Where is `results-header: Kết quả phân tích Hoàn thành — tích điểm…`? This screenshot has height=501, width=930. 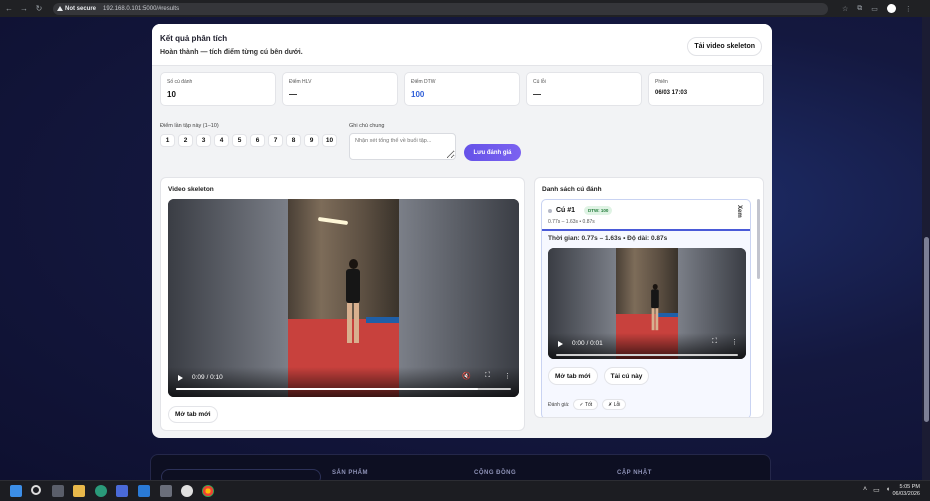 results-header: Kết quả phân tích Hoàn thành — tích điểm… is located at coordinates (462, 45).